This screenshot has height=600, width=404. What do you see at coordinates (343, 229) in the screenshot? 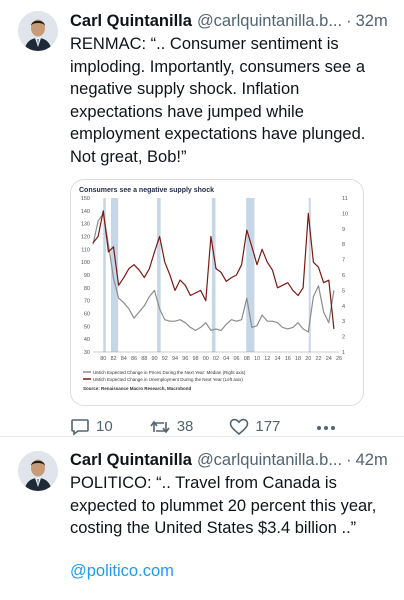
I see `y-right-tick-label: 9` at bounding box center [343, 229].